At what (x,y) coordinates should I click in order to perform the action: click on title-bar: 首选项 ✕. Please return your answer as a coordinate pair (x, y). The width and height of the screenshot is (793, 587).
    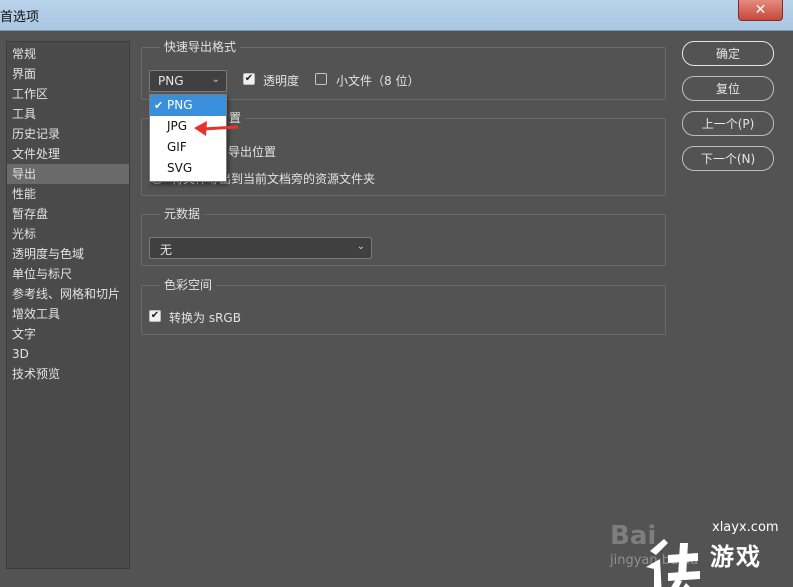
    Looking at the image, I should click on (396, 15).